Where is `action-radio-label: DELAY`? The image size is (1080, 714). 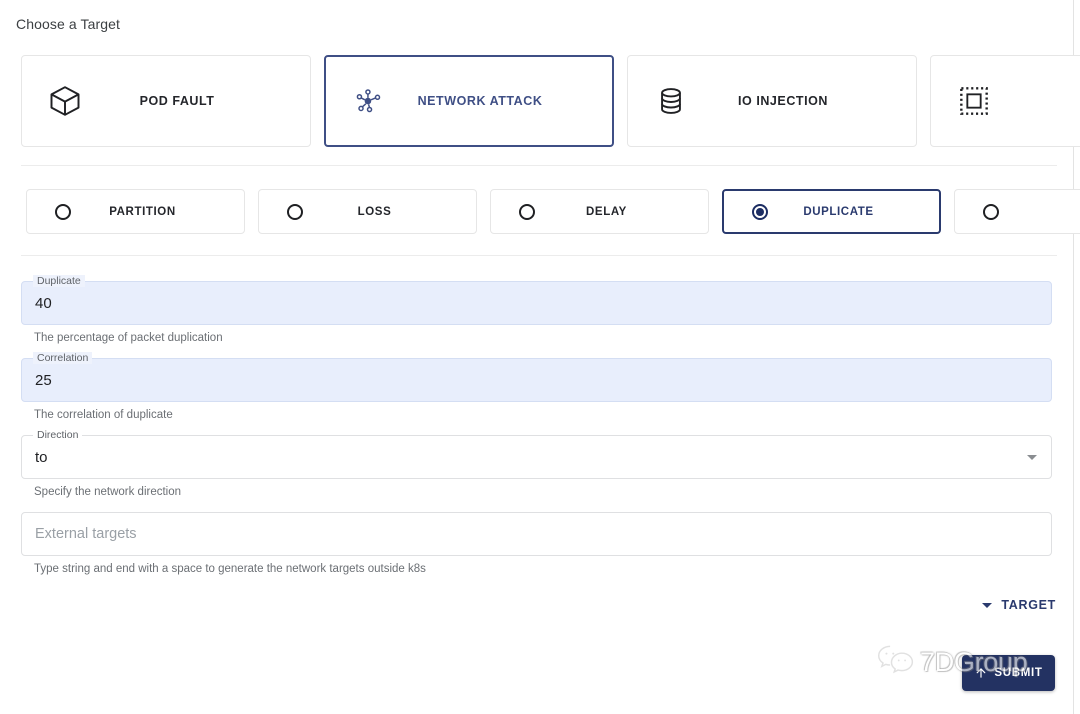
action-radio-label: DELAY is located at coordinates (606, 211).